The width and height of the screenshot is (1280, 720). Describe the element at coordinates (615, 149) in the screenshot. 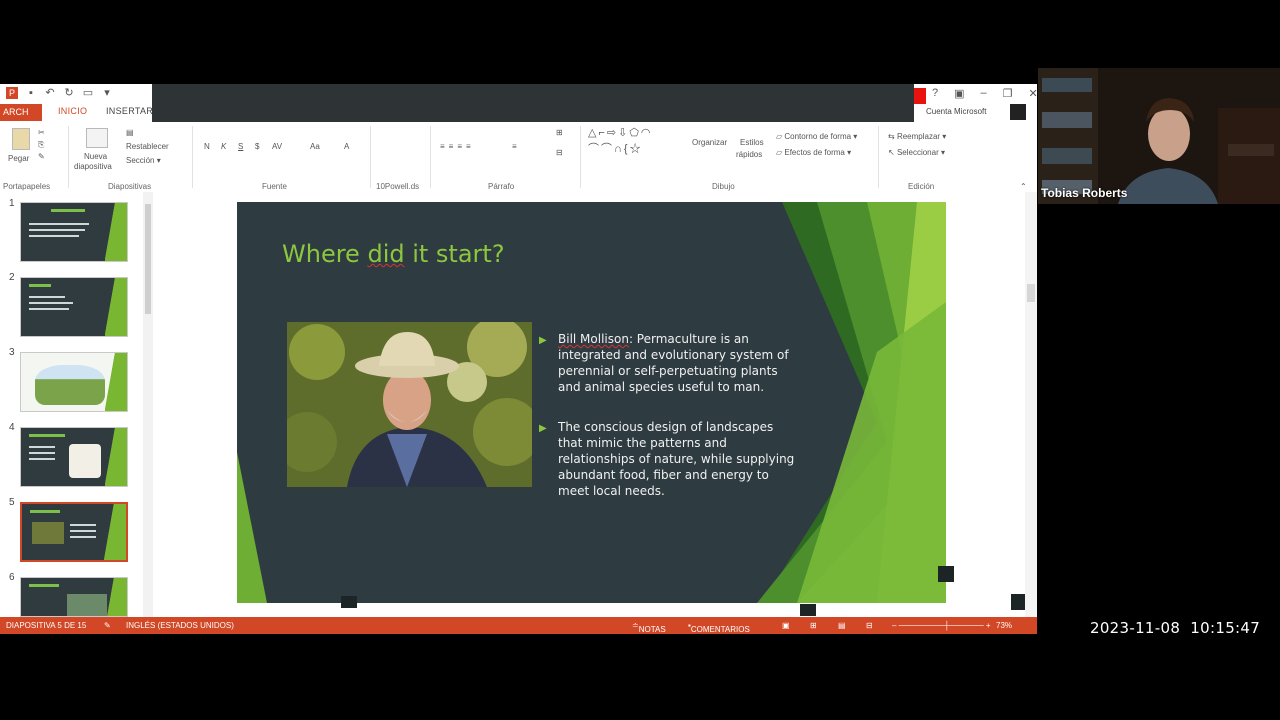

I see `shapes-gallery-row2-icon: ⌒⌒∩{☆` at that location.